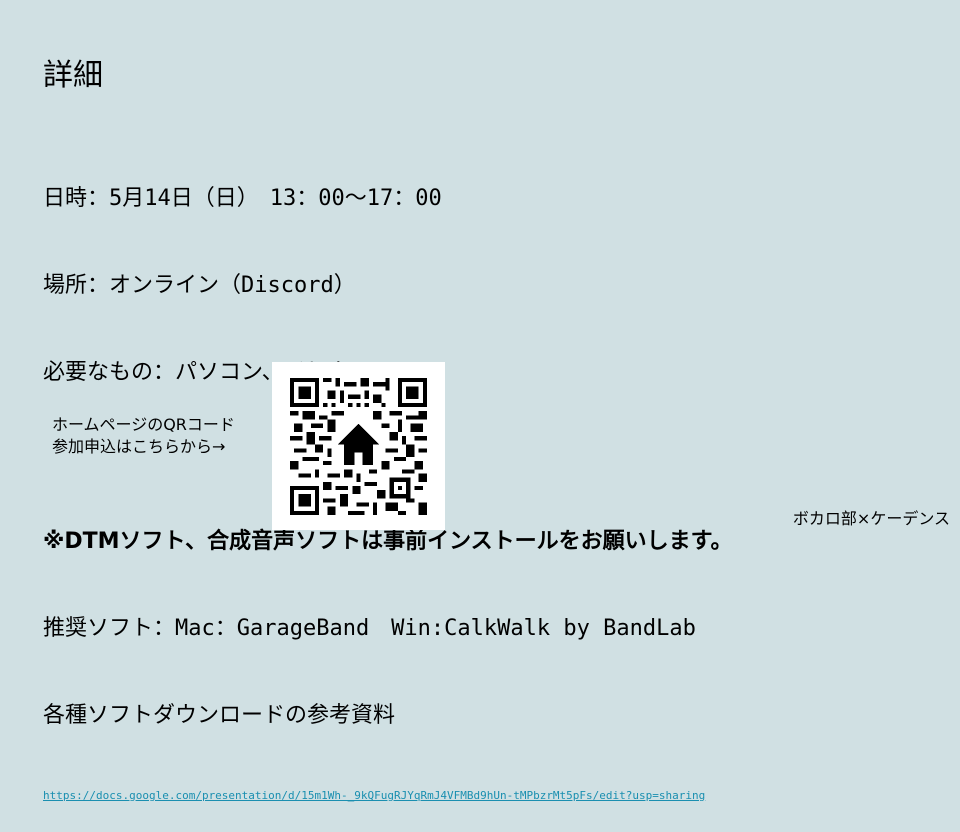 The height and width of the screenshot is (832, 960). What do you see at coordinates (871, 518) in the screenshot?
I see `footer-credit: ボカロ部×ケーデンス` at bounding box center [871, 518].